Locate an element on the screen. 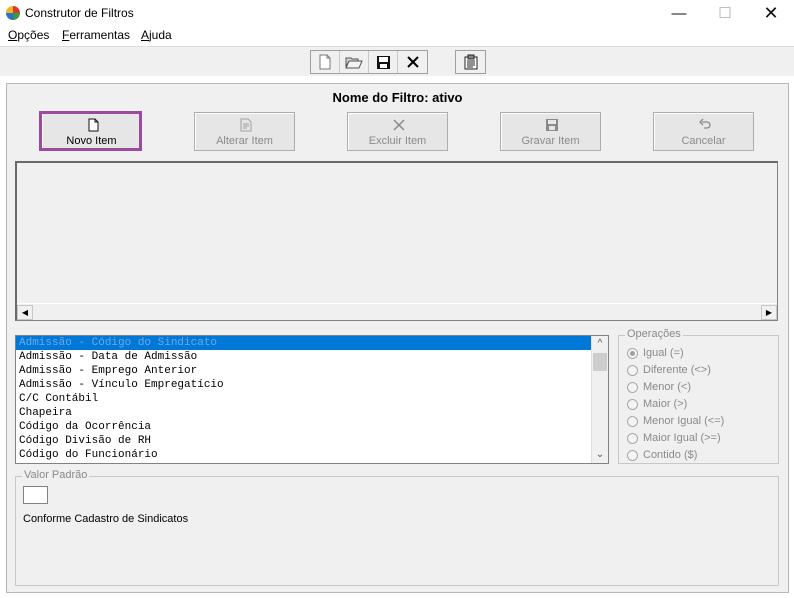 Image resolution: width=794 pixels, height=598 pixels. horizontal-scrollbar: ◀ ▶ is located at coordinates (397, 311).